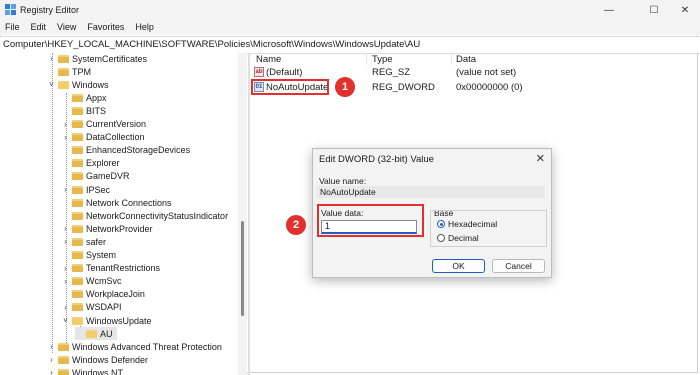  What do you see at coordinates (486, 72) in the screenshot?
I see `value-data: (value not set)` at bounding box center [486, 72].